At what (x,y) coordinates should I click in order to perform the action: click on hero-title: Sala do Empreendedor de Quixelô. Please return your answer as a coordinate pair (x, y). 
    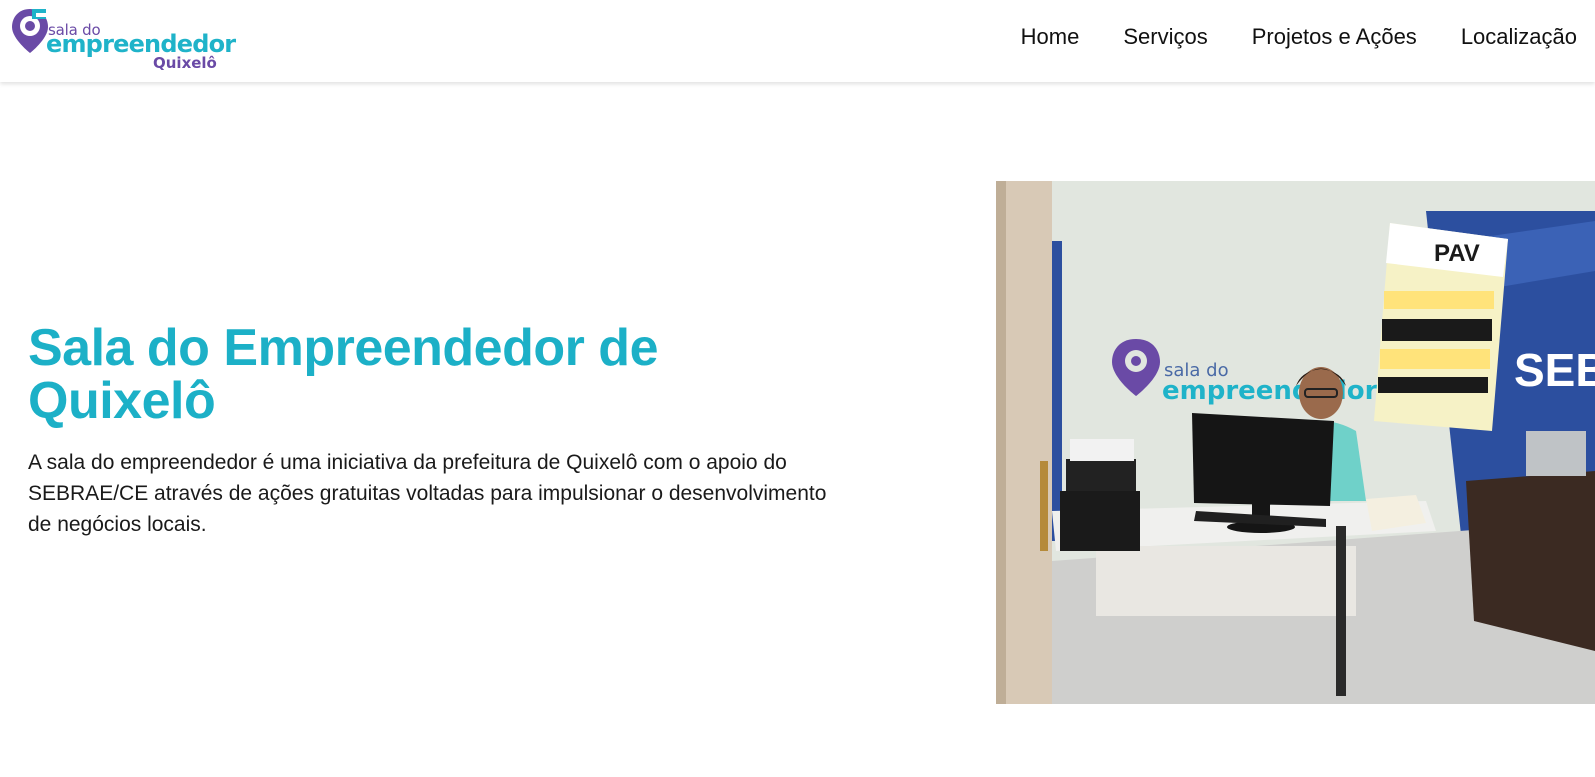
    Looking at the image, I should click on (343, 374).